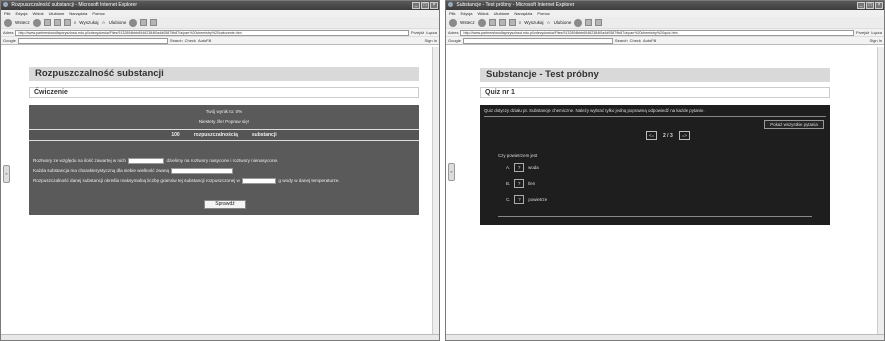  I want to click on google-logo: Google, so click(9, 40).